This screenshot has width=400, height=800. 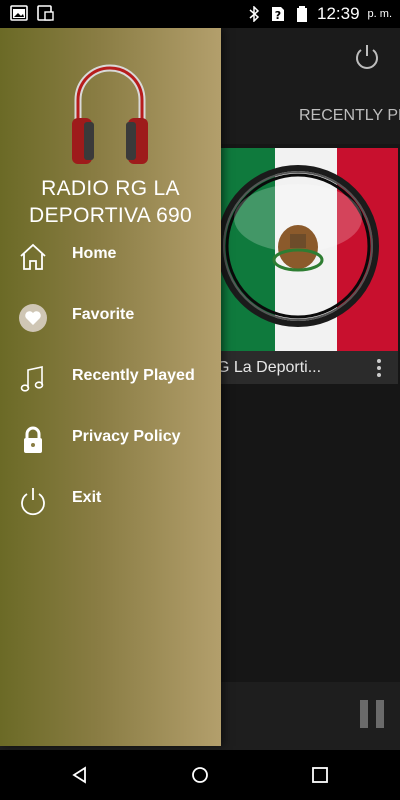 I want to click on drawer-title: RADIO RG LA DEPORTIVA 690, so click(x=110, y=202).